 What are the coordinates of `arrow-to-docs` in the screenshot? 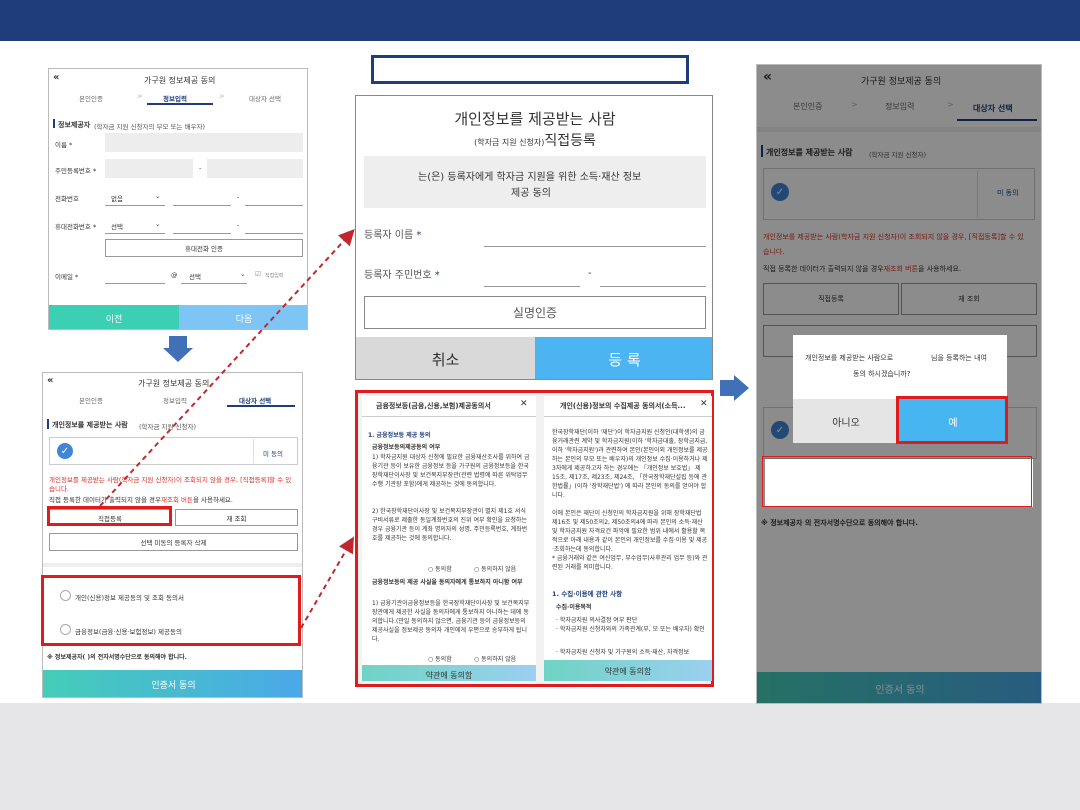 It's located at (327, 582).